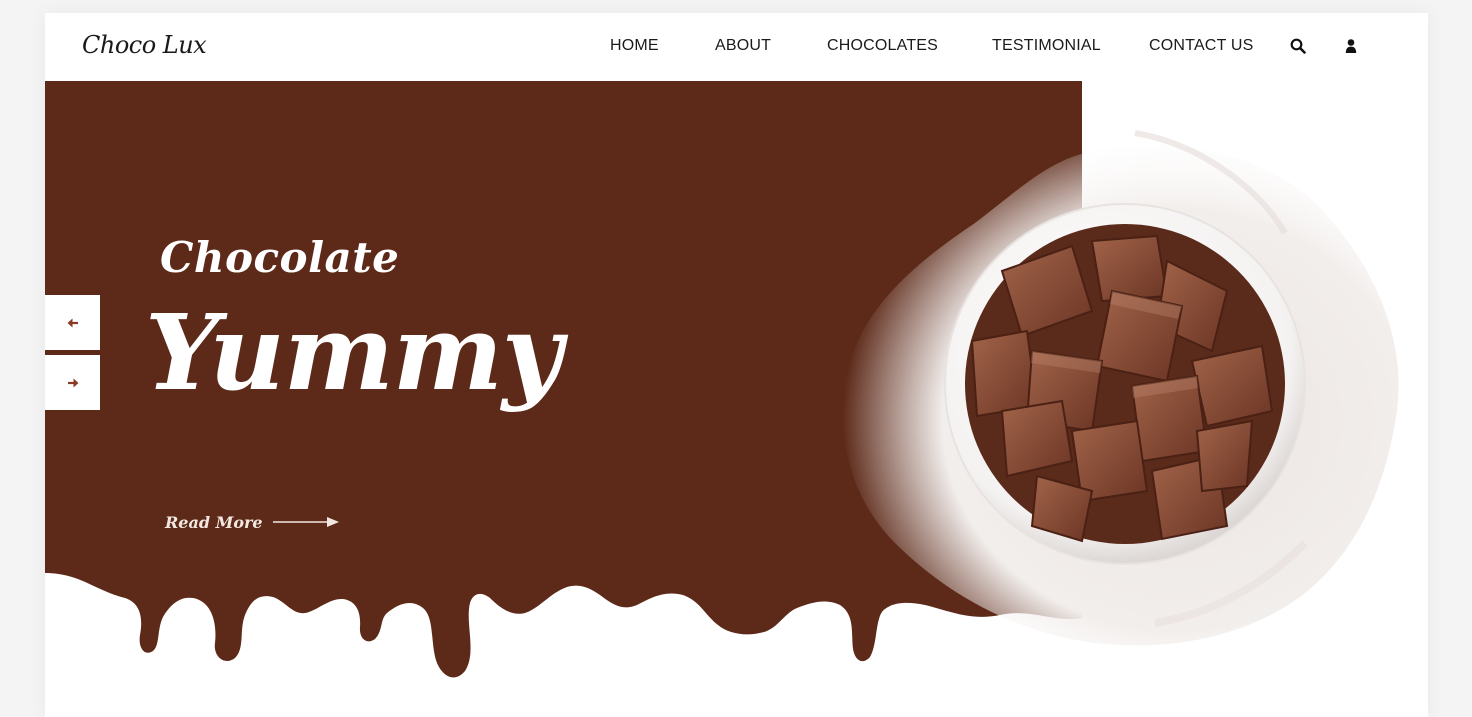 This screenshot has height=717, width=1472. What do you see at coordinates (305, 522) in the screenshot?
I see `long-arrow-right-icon` at bounding box center [305, 522].